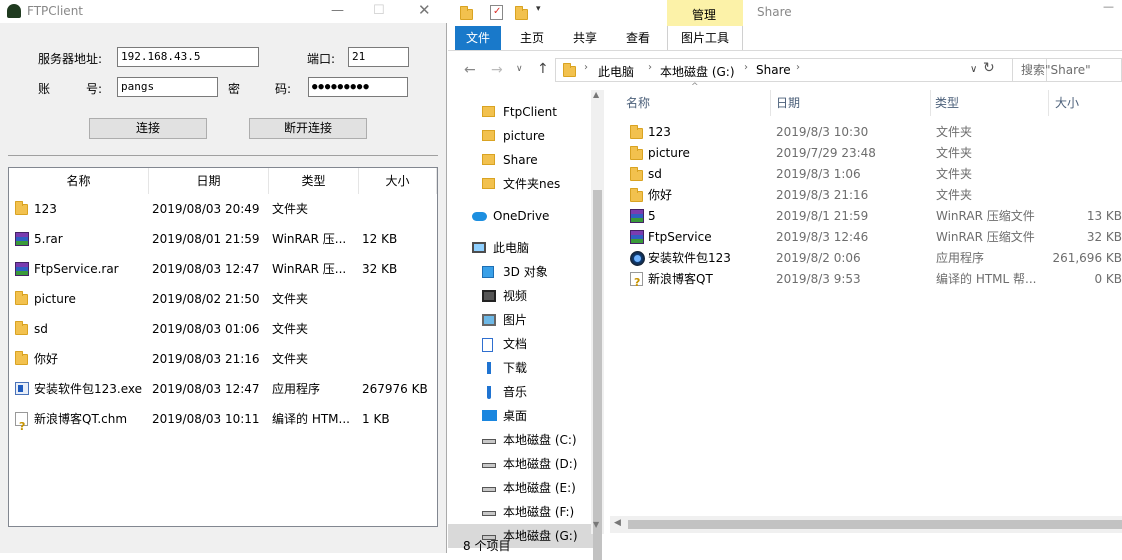 This screenshot has height=560, width=1122. Describe the element at coordinates (697, 71) in the screenshot. I see `breadcrumb-item: 本地磁盘 (G:)` at that location.